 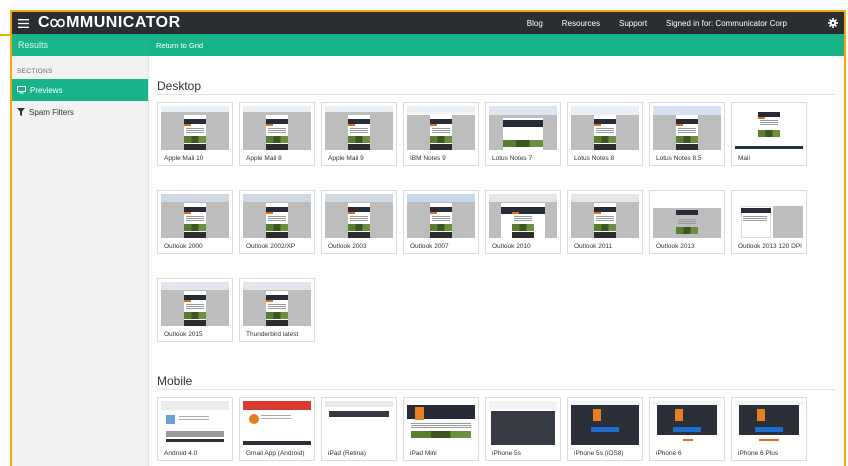 I want to click on preview-tile: Apple Mail 8, so click(x=277, y=134).